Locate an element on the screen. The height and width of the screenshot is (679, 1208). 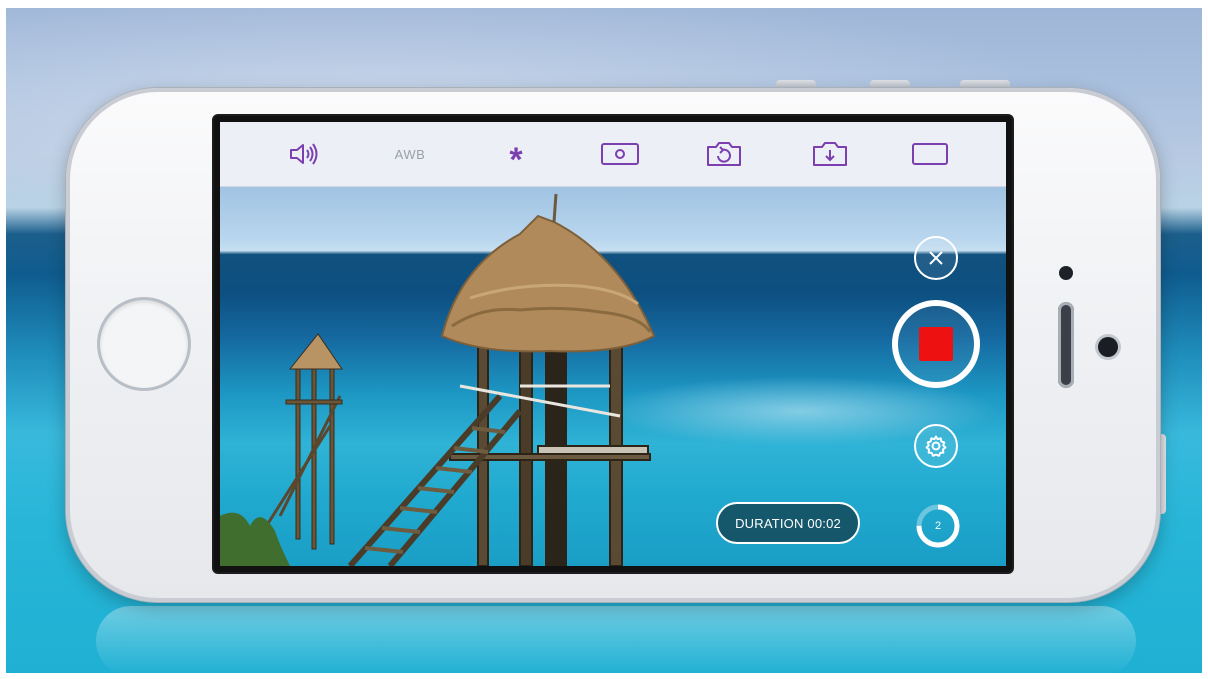
save-to-roll-button is located at coordinates (830, 154).